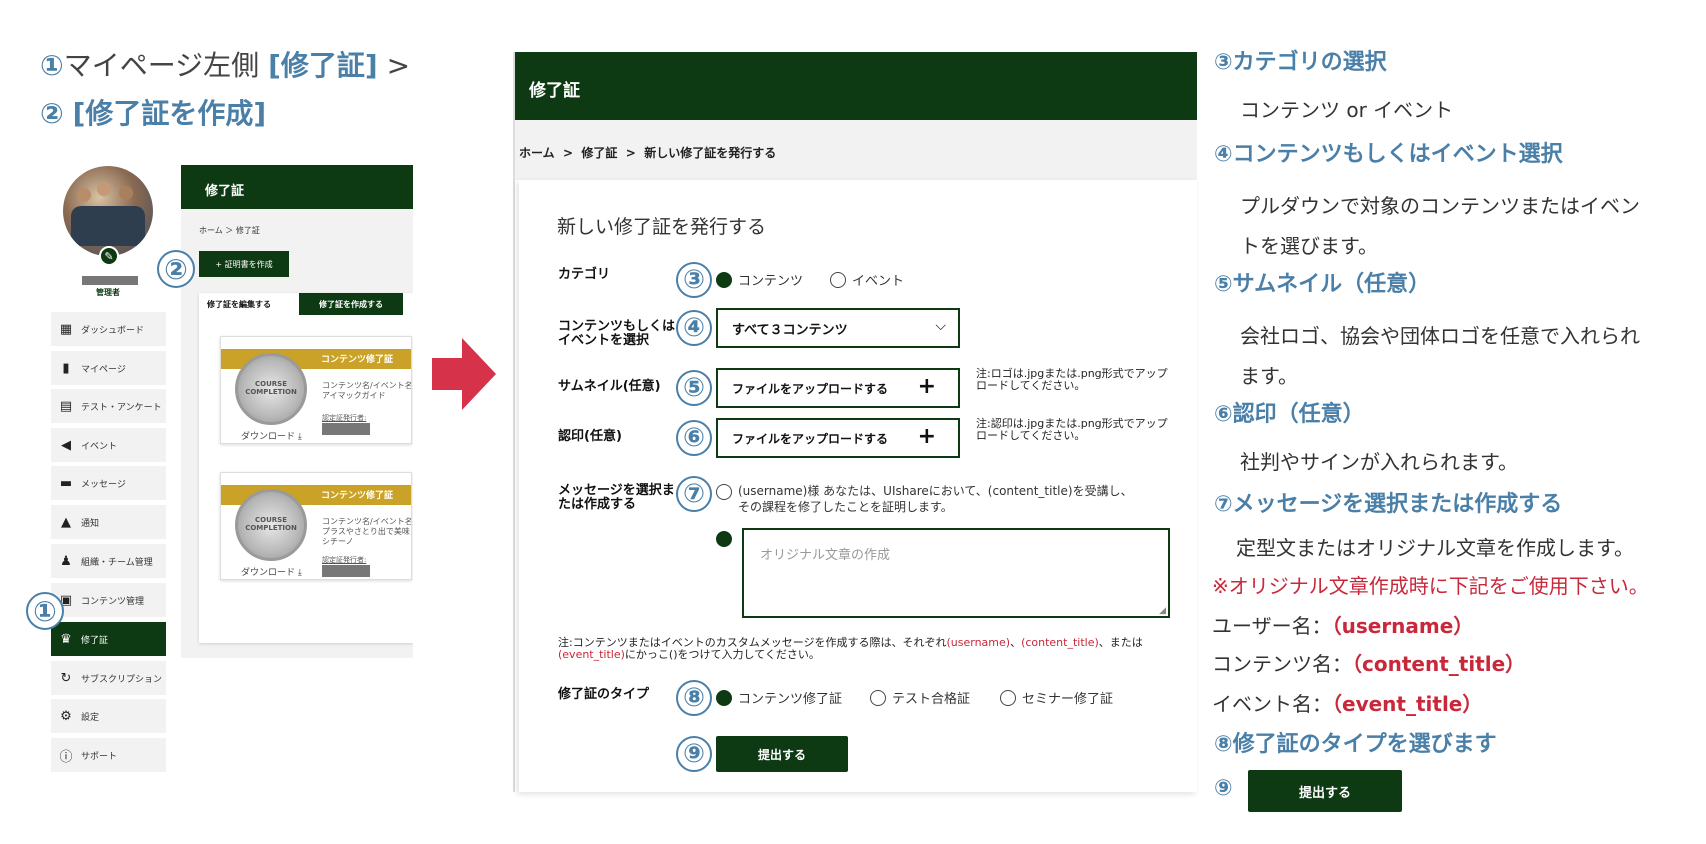  I want to click on sidebar-item-content: ▣ コンテンツ管理, so click(108, 600).